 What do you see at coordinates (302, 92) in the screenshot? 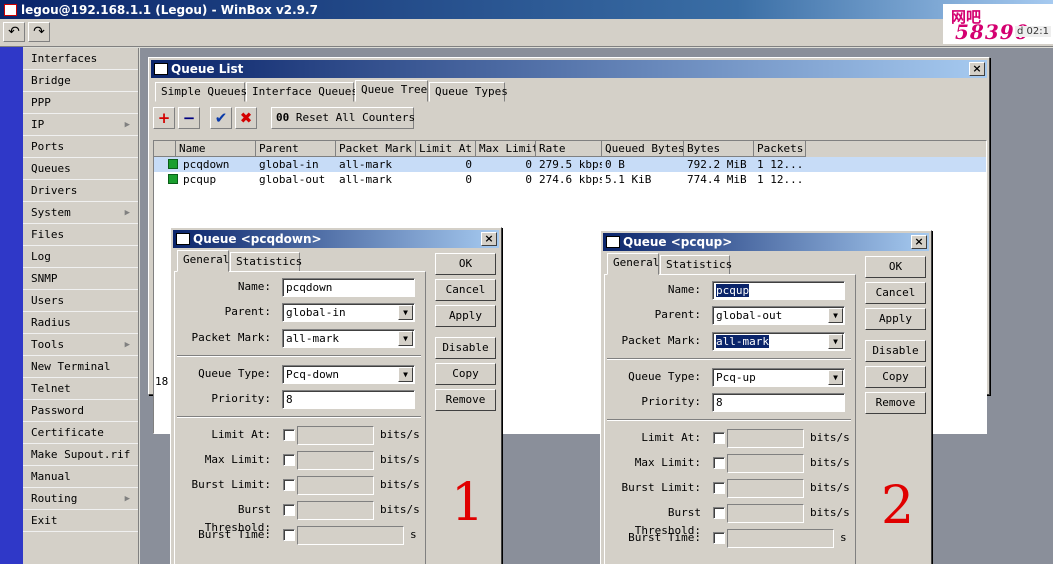
I see `tab-interface-queues: Interface Queues` at bounding box center [302, 92].